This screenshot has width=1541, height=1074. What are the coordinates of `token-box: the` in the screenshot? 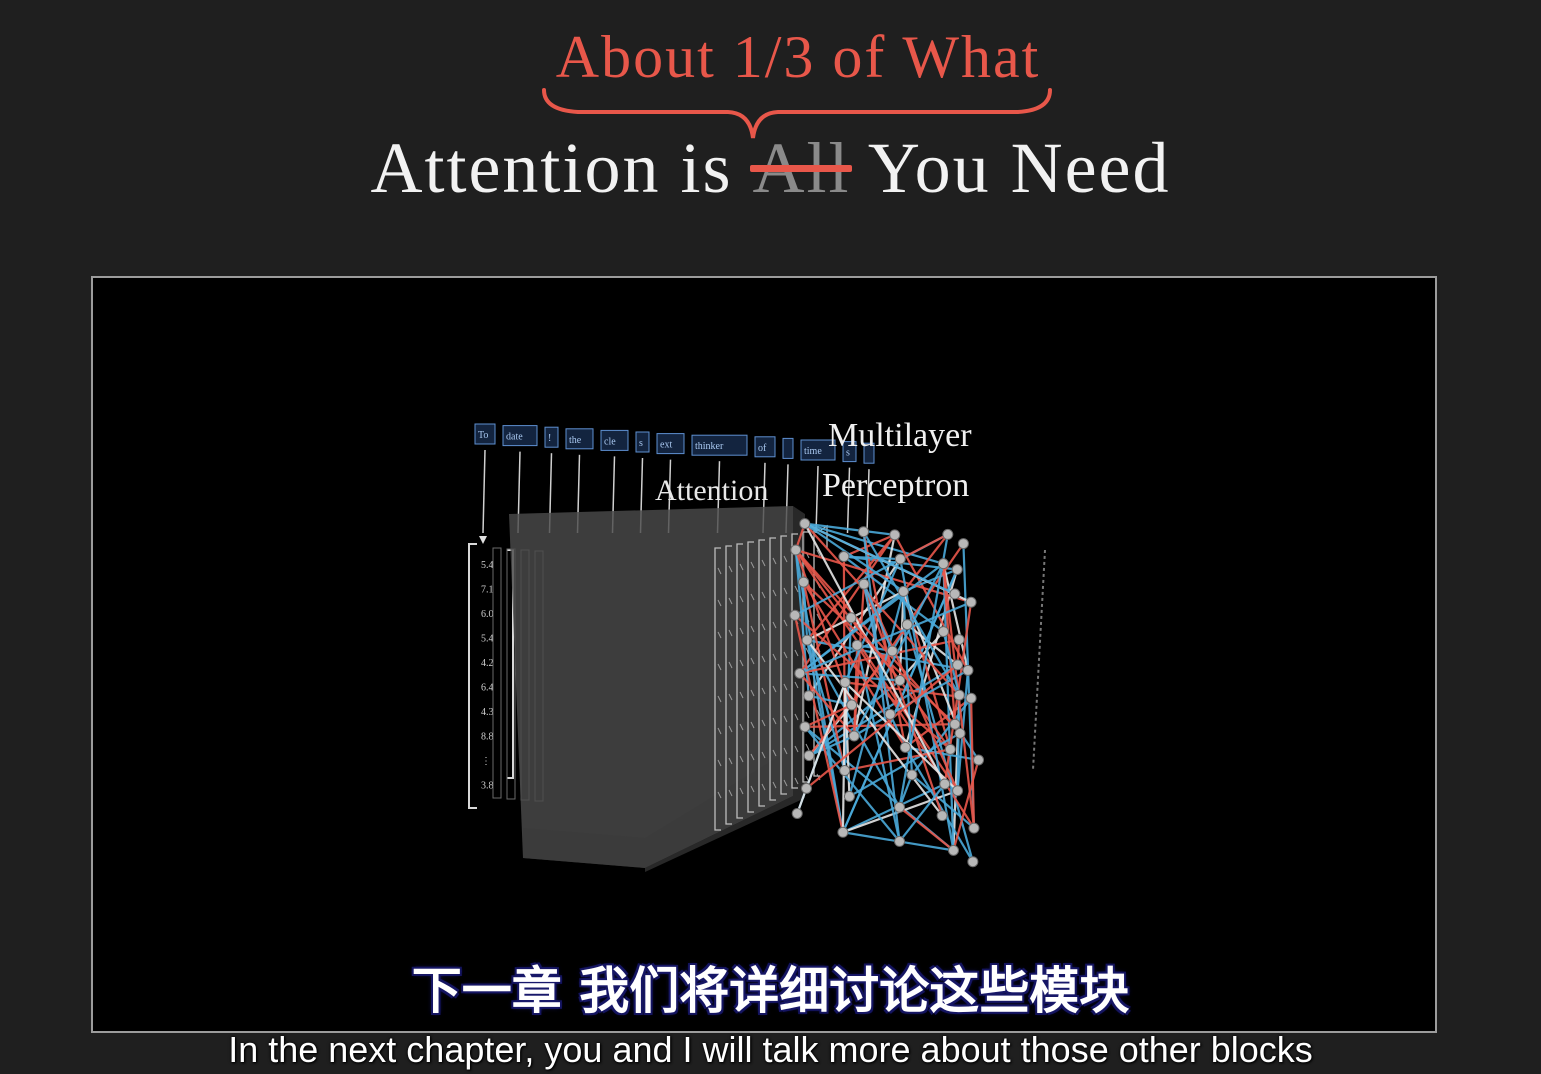 It's located at (579, 439).